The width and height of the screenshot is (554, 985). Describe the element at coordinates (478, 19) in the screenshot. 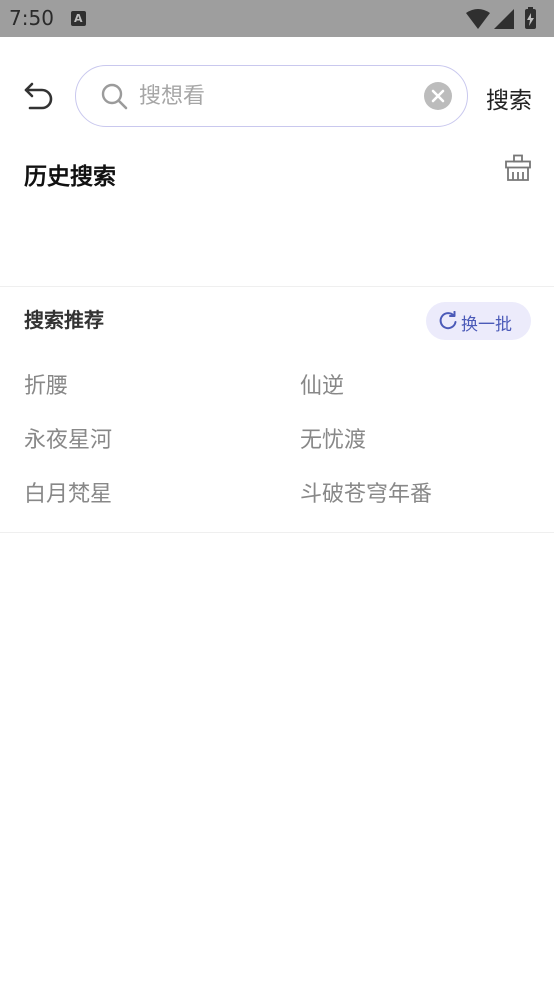

I see `wifi-icon` at that location.